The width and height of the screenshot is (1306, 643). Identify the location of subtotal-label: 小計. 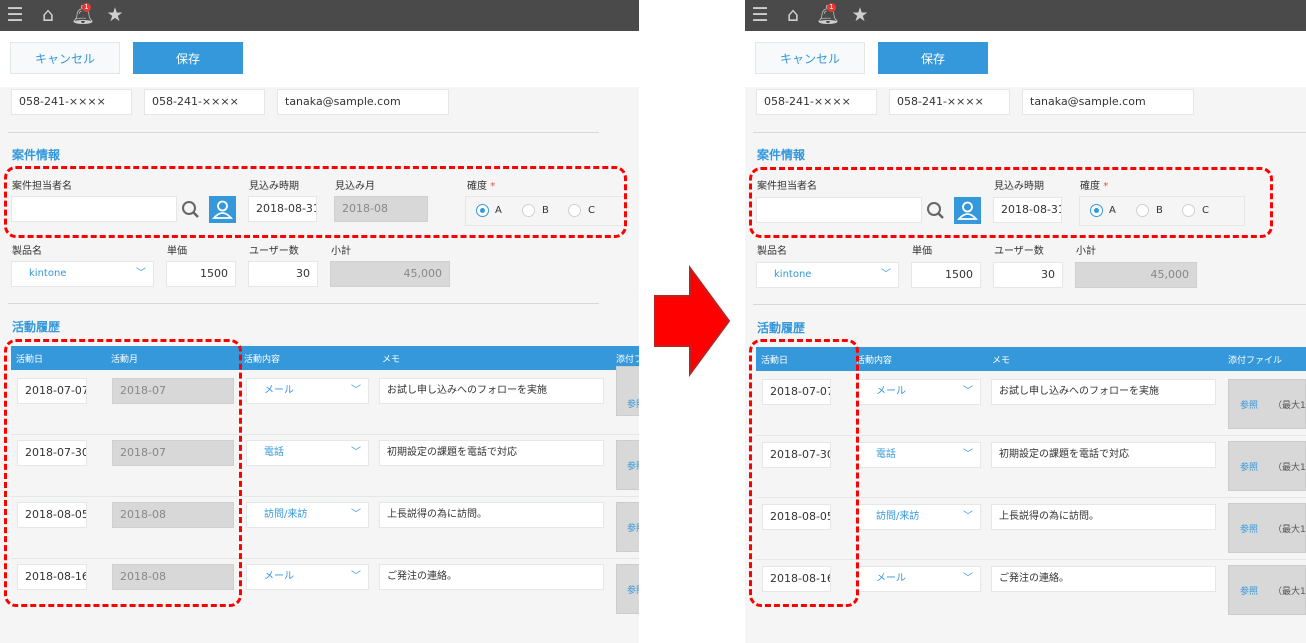
(1086, 251).